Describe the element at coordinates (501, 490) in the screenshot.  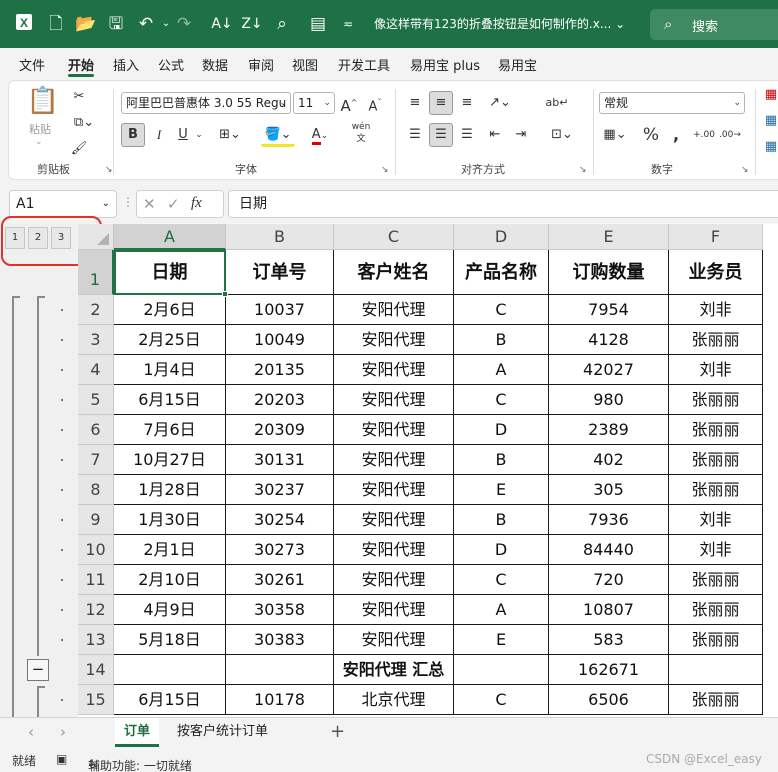
I see `table-cell: E` at that location.